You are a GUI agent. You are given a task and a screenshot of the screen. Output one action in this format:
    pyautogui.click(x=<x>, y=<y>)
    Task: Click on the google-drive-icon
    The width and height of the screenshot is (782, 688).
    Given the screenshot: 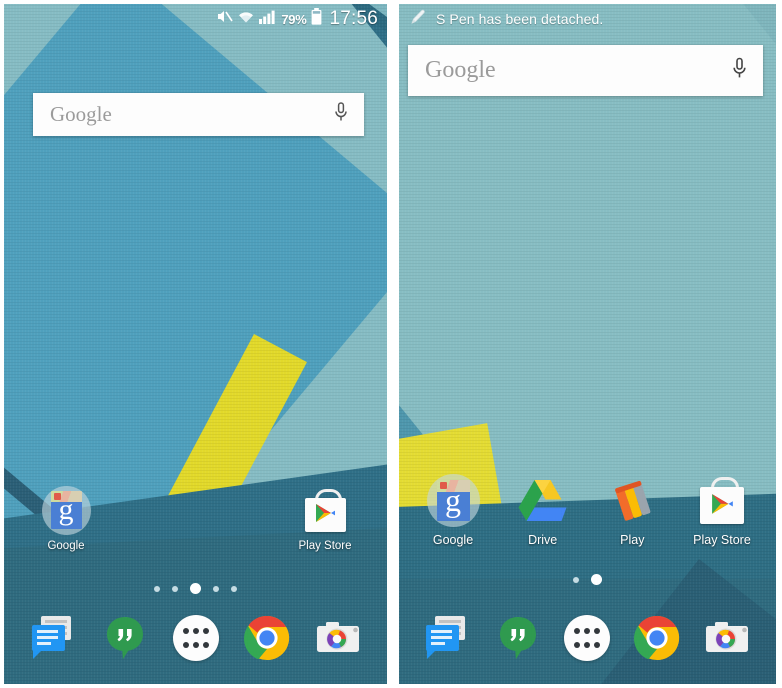 What is the action you would take?
    pyautogui.click(x=542, y=500)
    